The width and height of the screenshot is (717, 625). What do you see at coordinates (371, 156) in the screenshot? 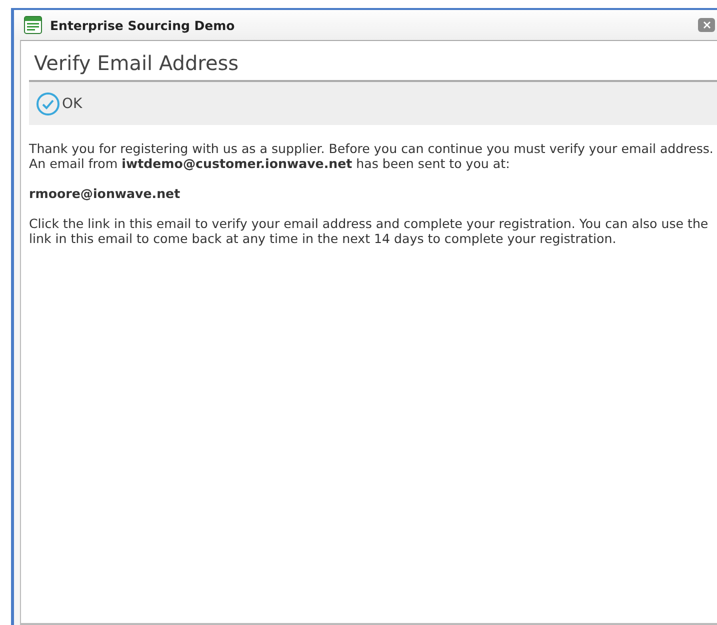
I see `message-paragraph: Thank you for registering with us as a supplier. Before you can continue you must verify your email address. An email from iwtdemo@customer.ionwave.net has been sent to you at:` at bounding box center [371, 156].